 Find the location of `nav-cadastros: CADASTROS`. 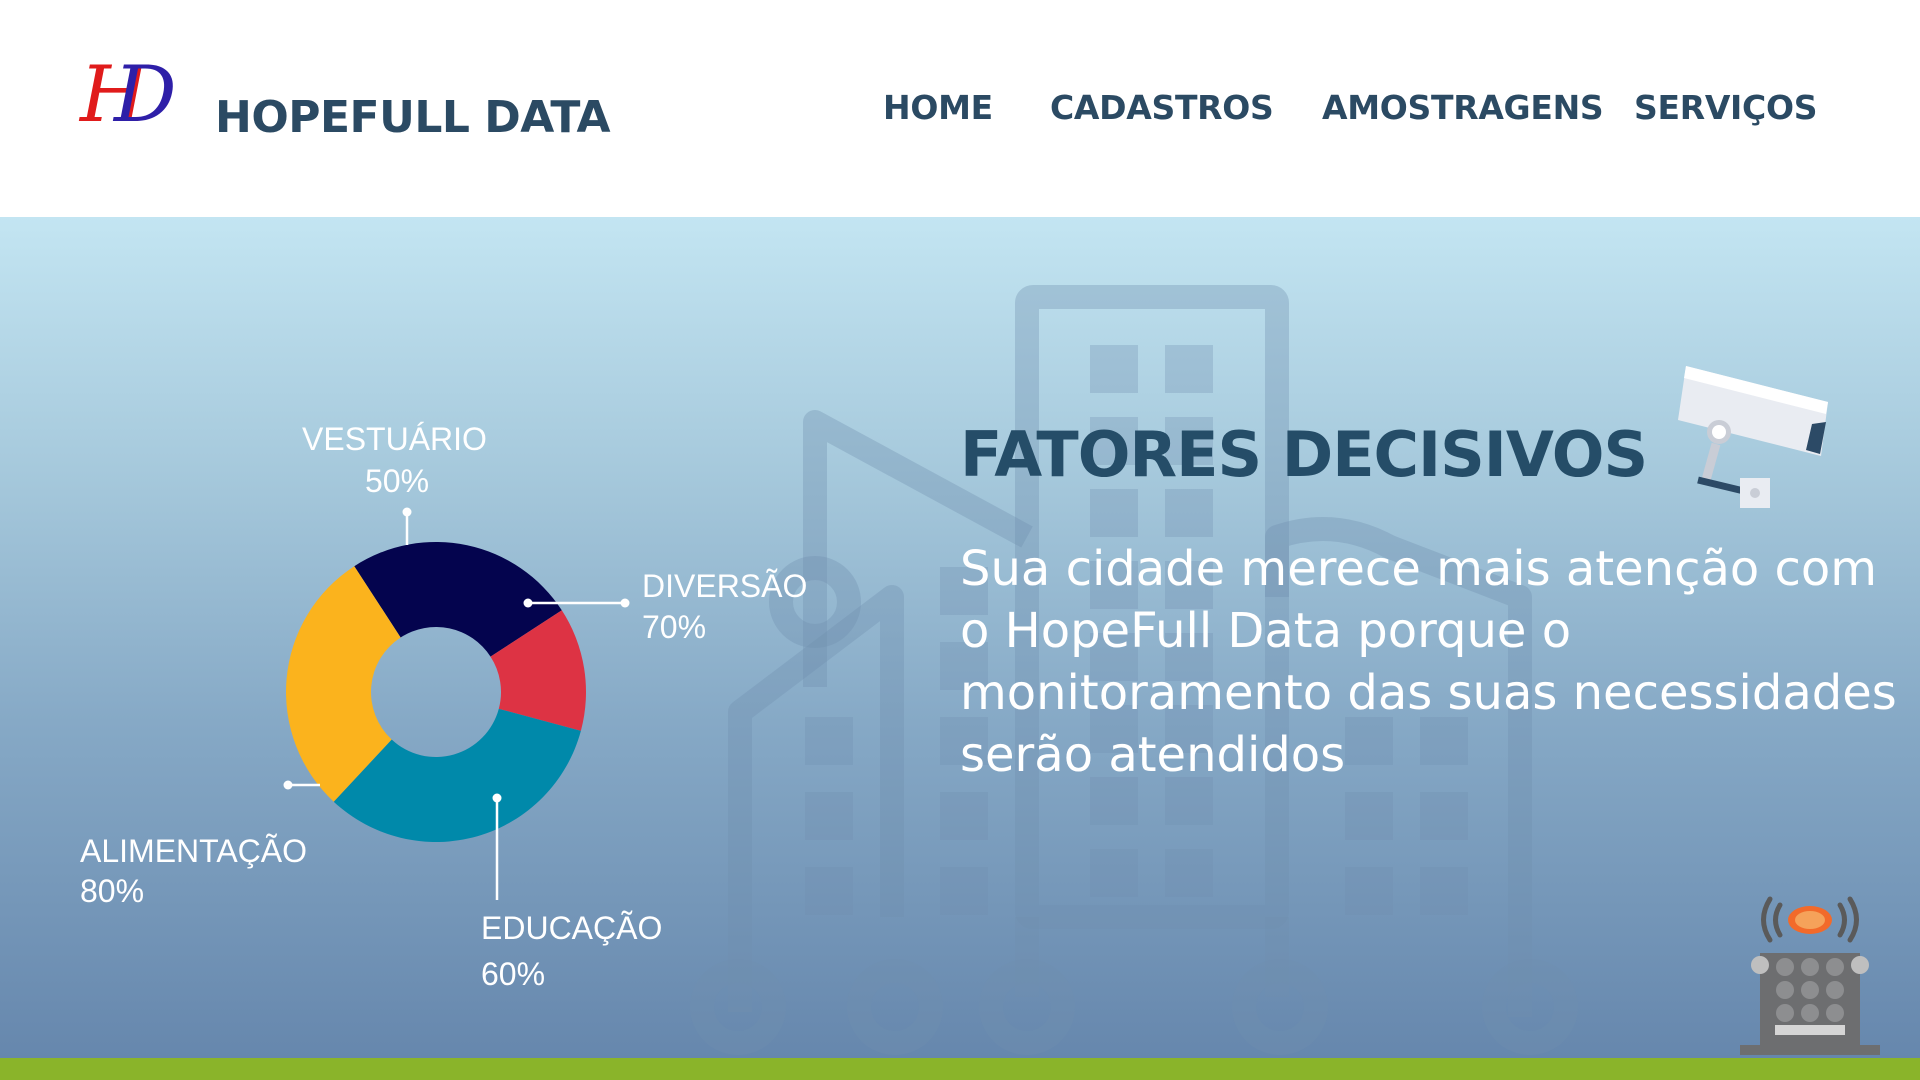

nav-cadastros: CADASTROS is located at coordinates (1162, 107).